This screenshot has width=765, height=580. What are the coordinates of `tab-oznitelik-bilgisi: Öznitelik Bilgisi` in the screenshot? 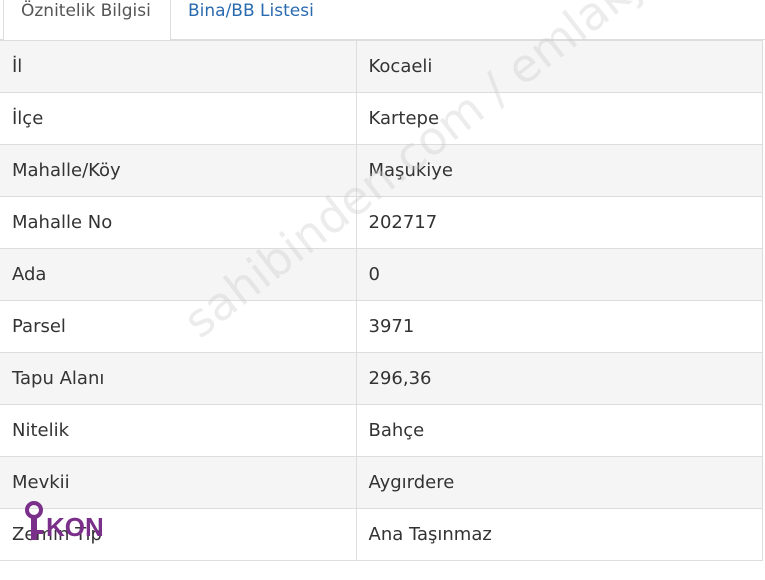 It's located at (87, 20).